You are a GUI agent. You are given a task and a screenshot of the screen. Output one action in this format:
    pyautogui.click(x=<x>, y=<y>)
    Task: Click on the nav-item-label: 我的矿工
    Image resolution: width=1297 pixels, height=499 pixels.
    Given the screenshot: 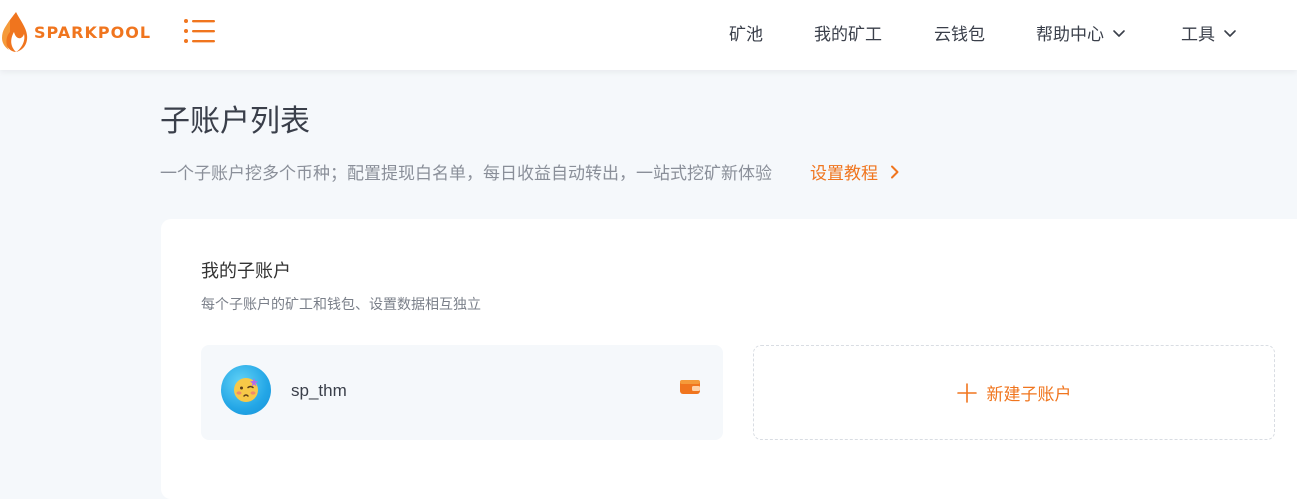 What is the action you would take?
    pyautogui.click(x=848, y=34)
    